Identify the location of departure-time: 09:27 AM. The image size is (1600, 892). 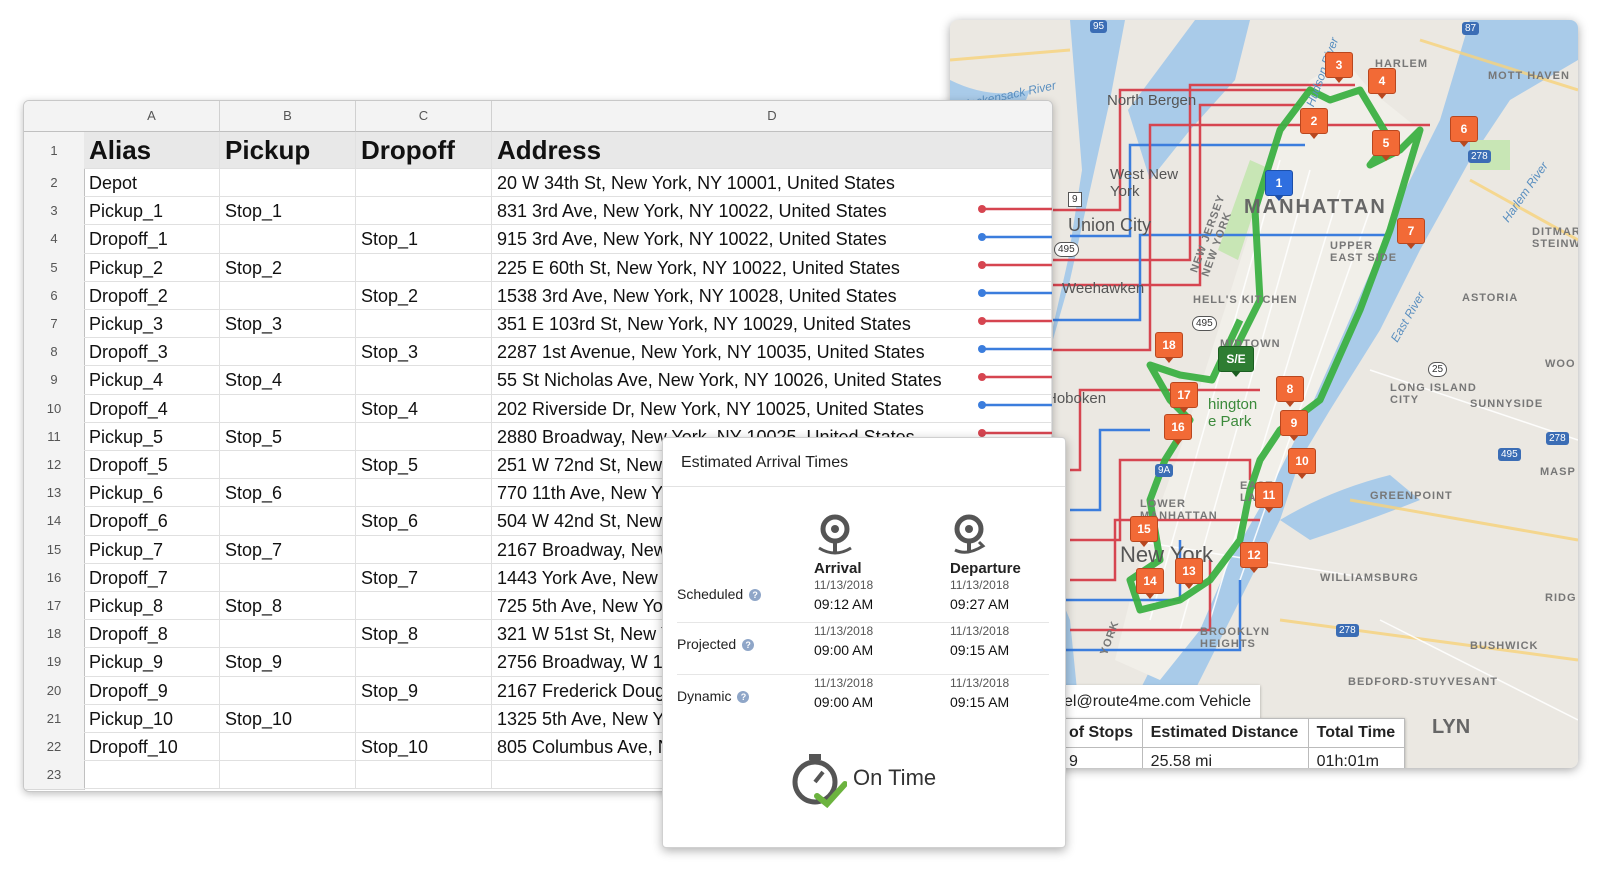
(980, 604).